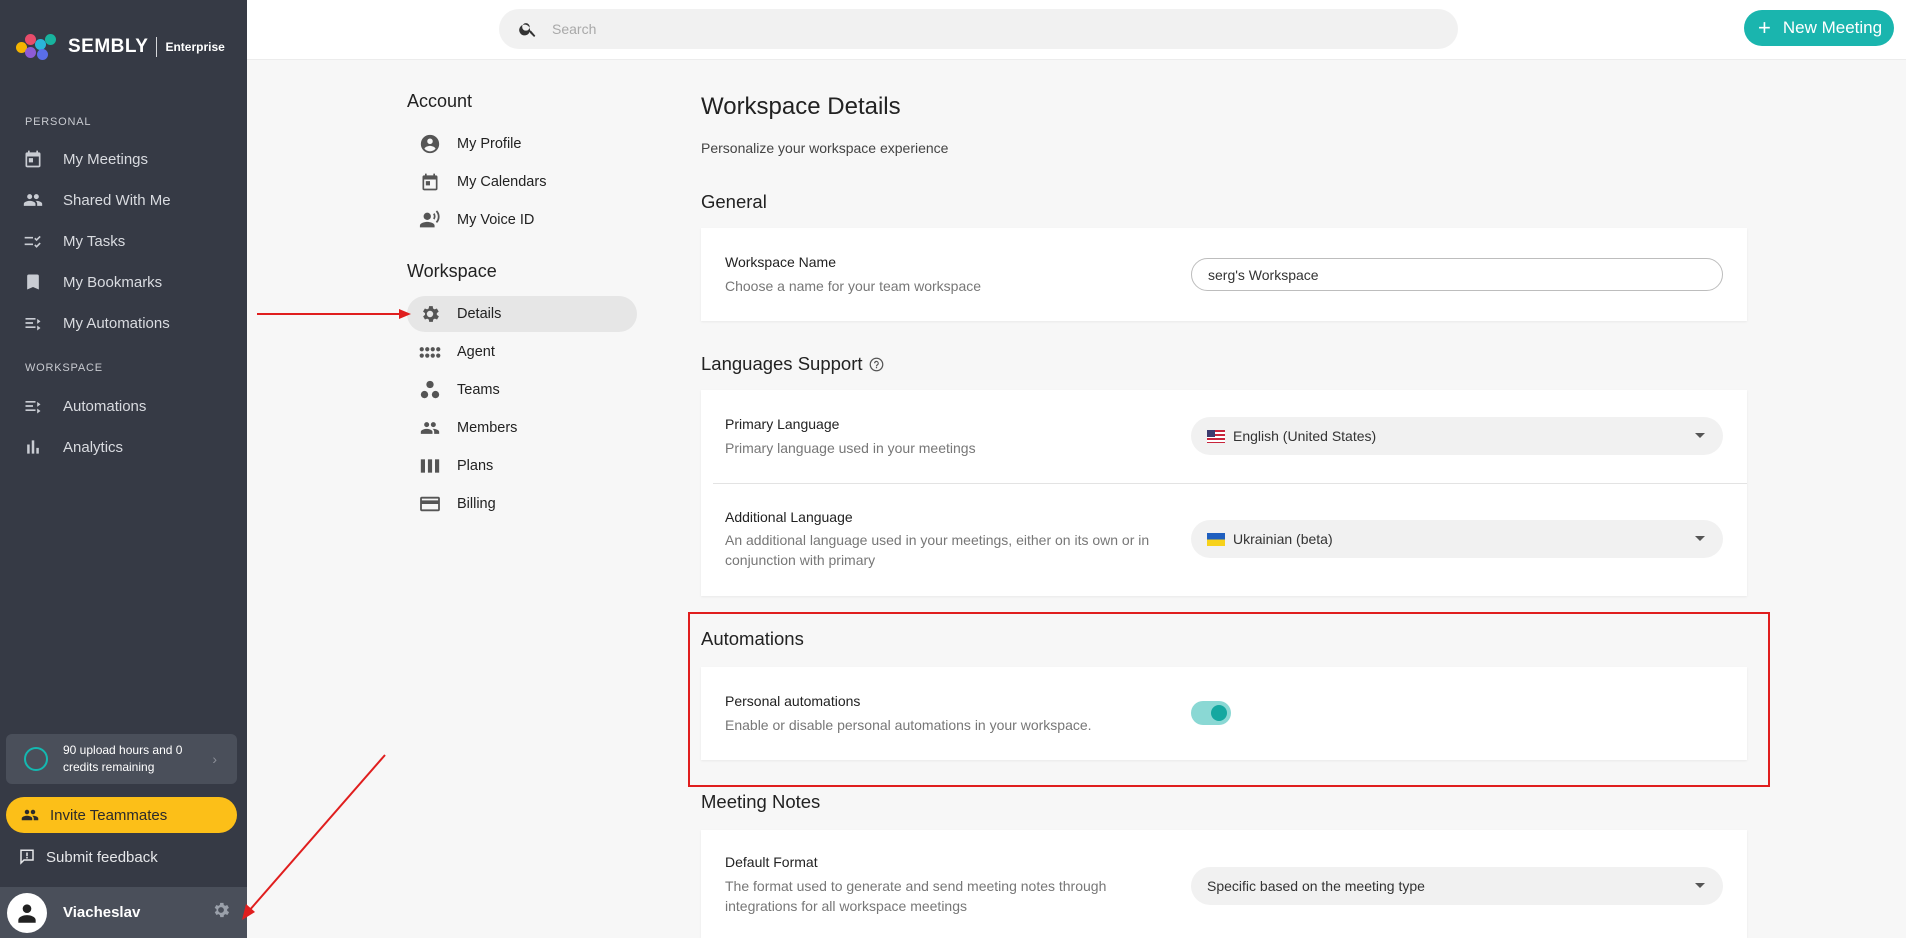  What do you see at coordinates (430, 504) in the screenshot?
I see `credit-card-icon` at bounding box center [430, 504].